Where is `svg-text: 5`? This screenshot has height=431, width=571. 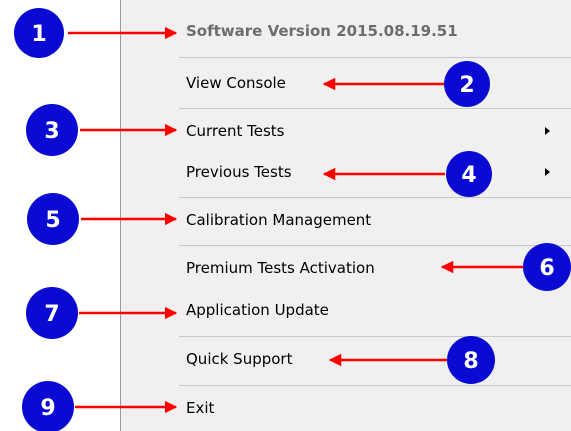 svg-text: 5 is located at coordinates (52, 220).